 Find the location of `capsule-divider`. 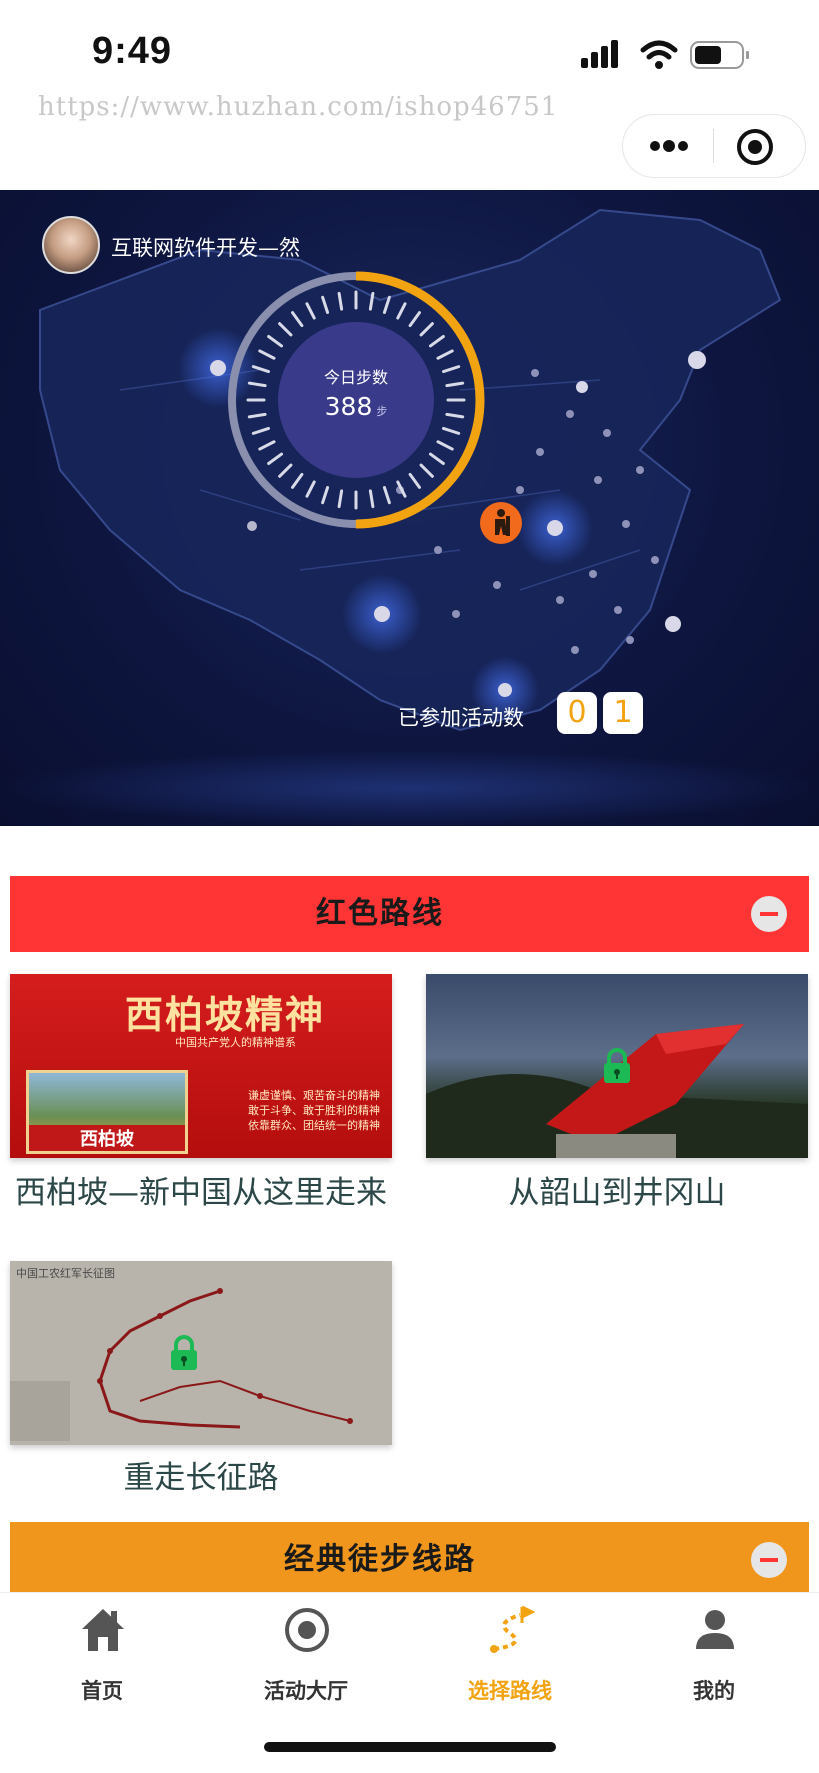

capsule-divider is located at coordinates (713, 146).